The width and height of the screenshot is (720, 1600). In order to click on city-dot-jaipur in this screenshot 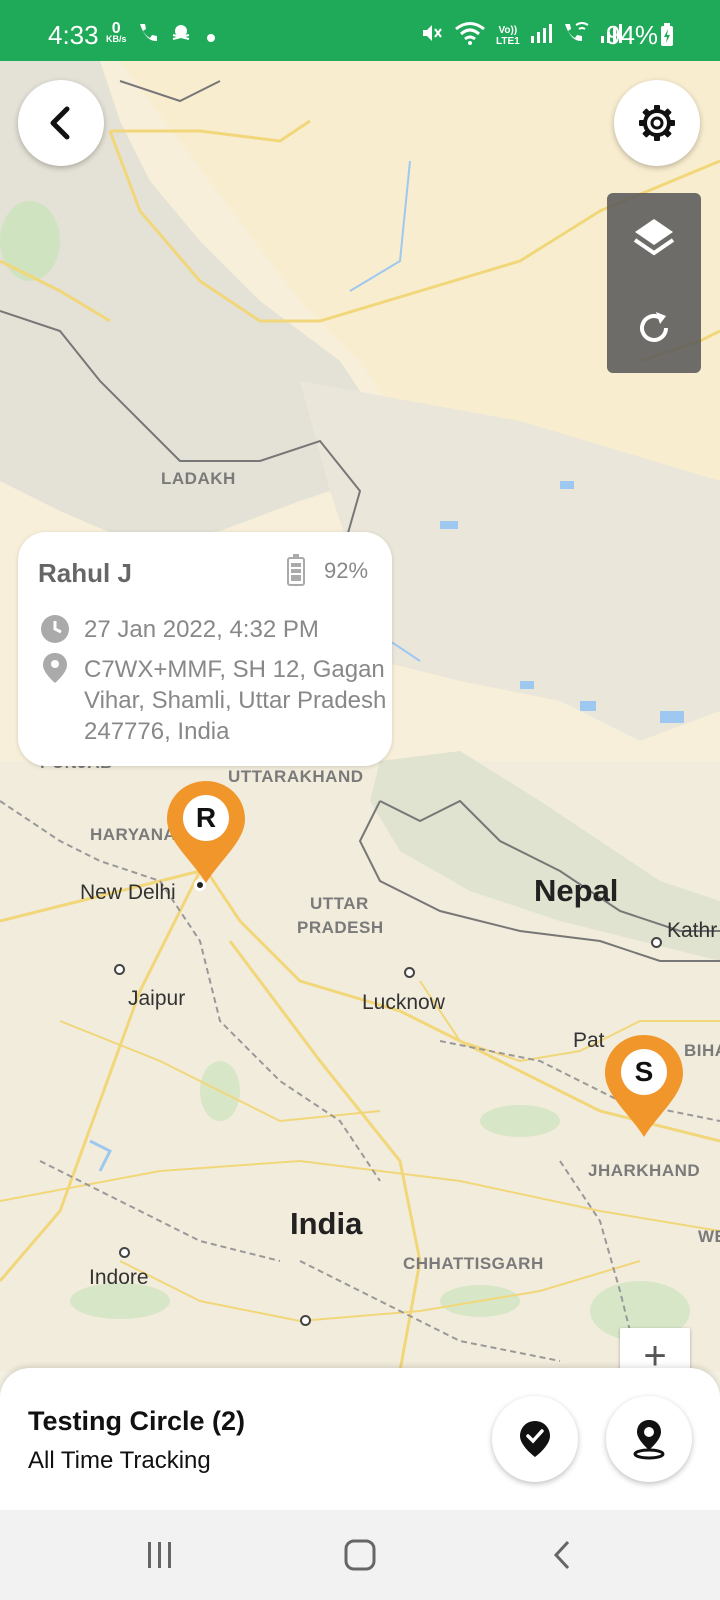, I will do `click(119, 969)`.